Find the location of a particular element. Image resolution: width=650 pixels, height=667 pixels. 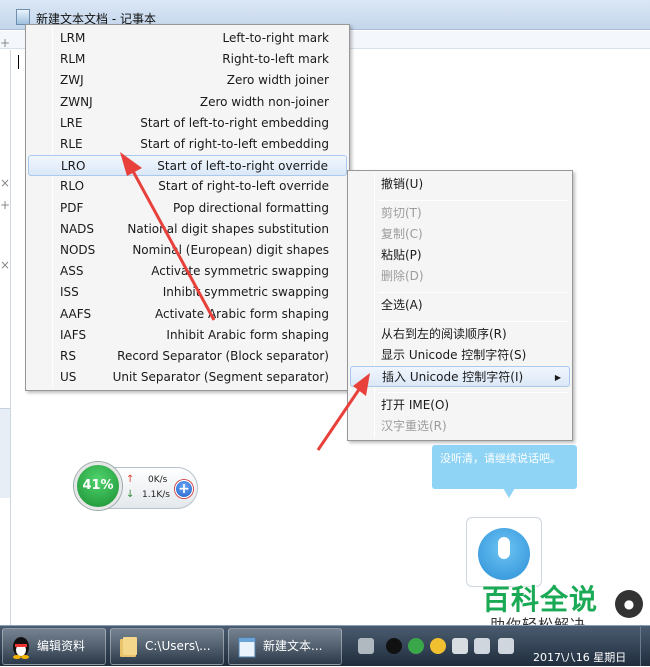

submenu-item-description: Pop directional formatting is located at coordinates (251, 207).